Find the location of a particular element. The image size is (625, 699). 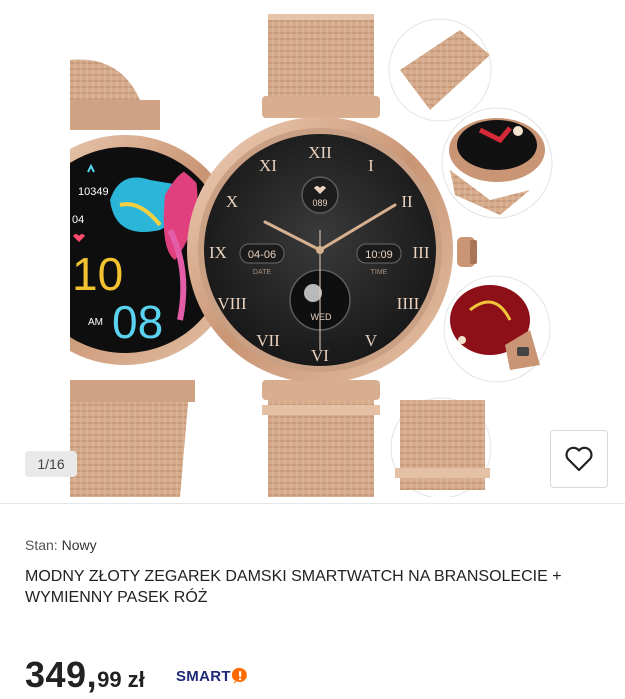

svg-text: XII is located at coordinates (320, 152).